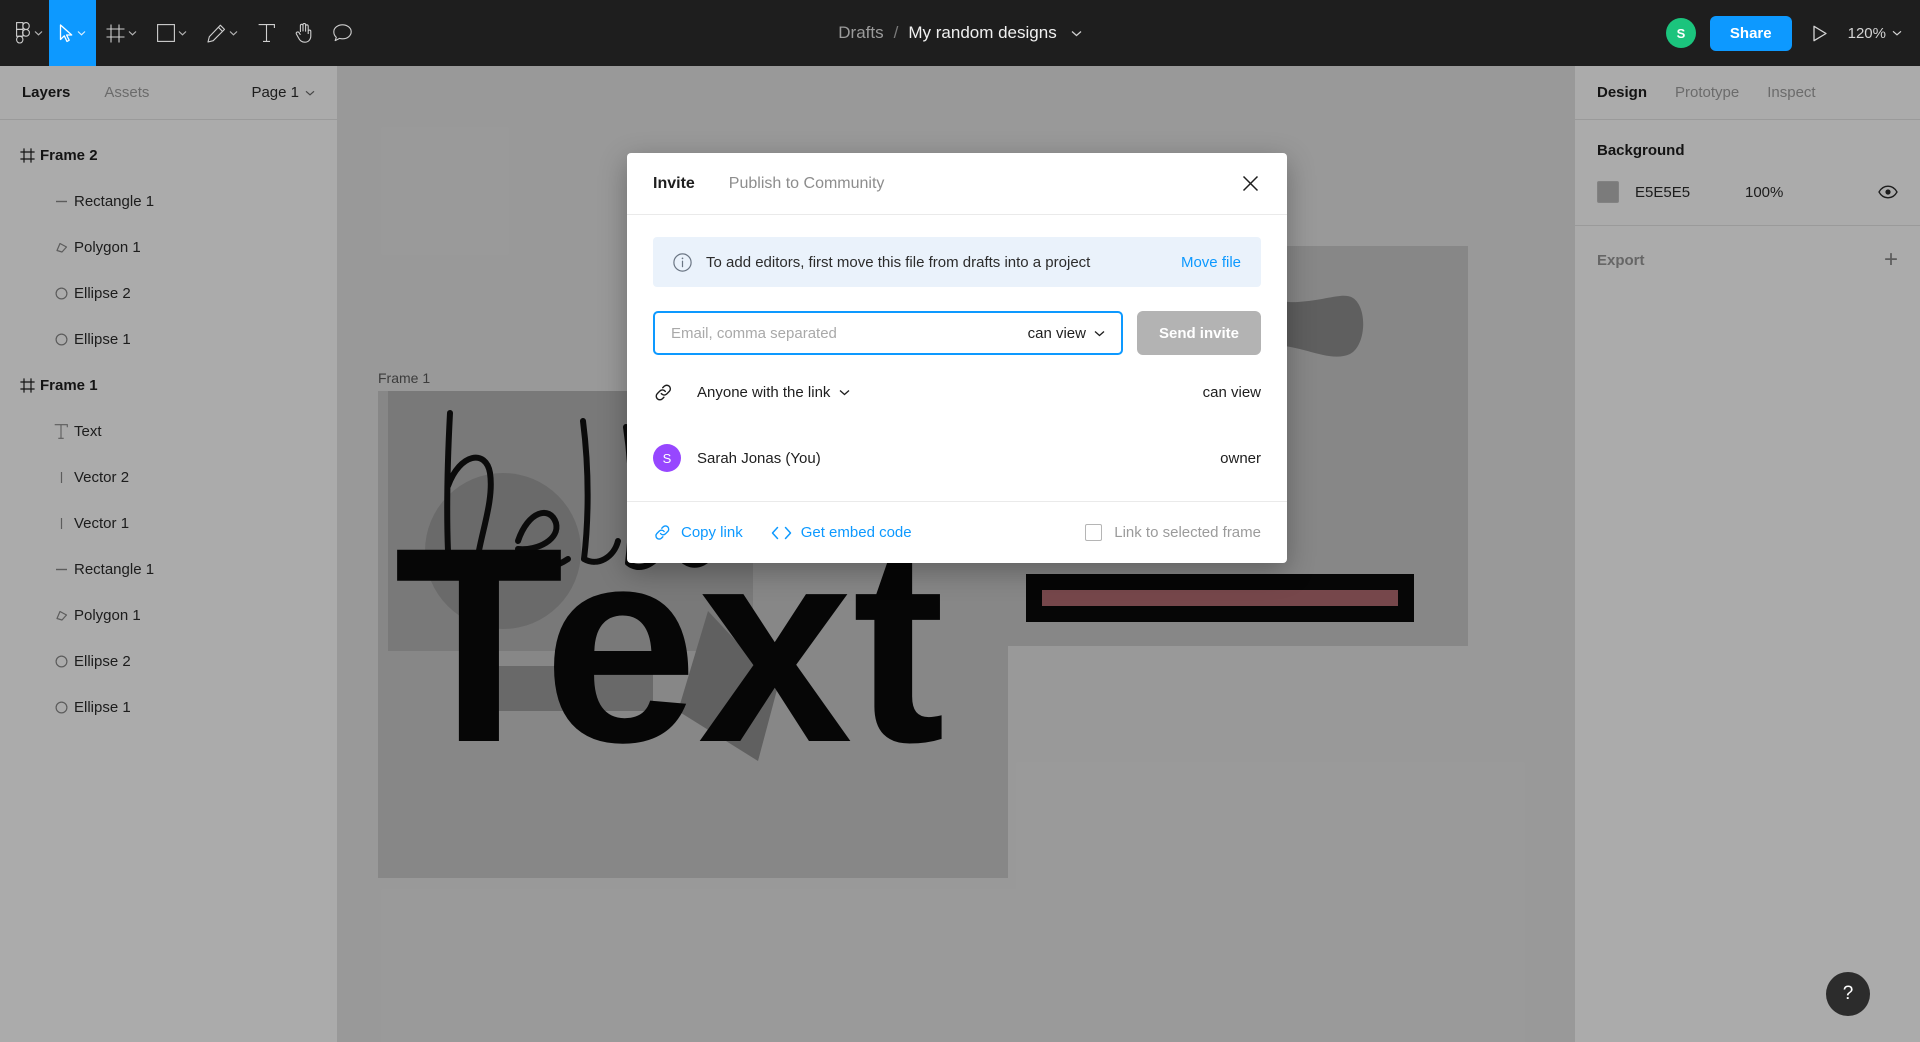 The width and height of the screenshot is (1920, 1042). I want to click on invite-row: can view Send invite, so click(957, 333).